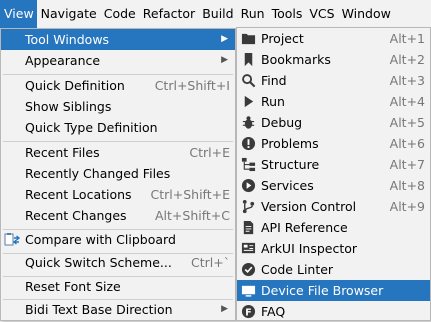 This screenshot has height=322, width=431. What do you see at coordinates (18, 14) in the screenshot?
I see `menu-view: View` at bounding box center [18, 14].